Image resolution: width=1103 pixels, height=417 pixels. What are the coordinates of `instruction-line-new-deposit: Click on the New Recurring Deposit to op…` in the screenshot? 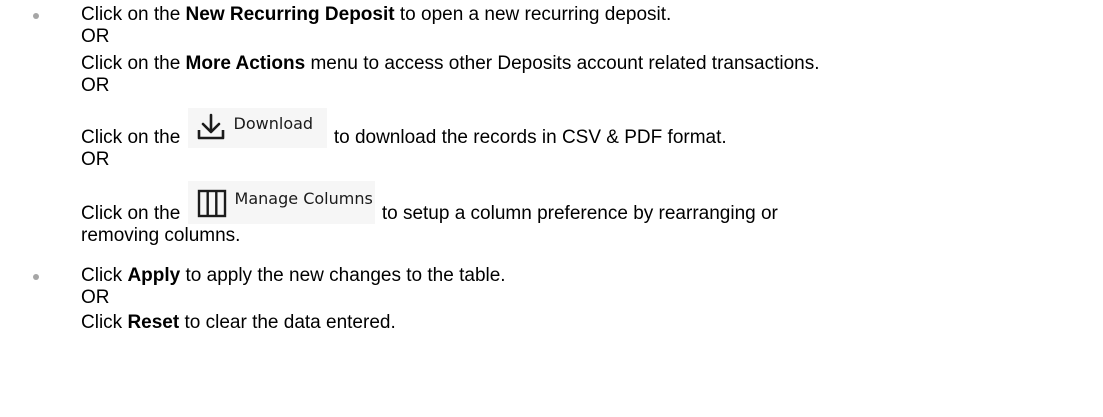 It's located at (592, 15).